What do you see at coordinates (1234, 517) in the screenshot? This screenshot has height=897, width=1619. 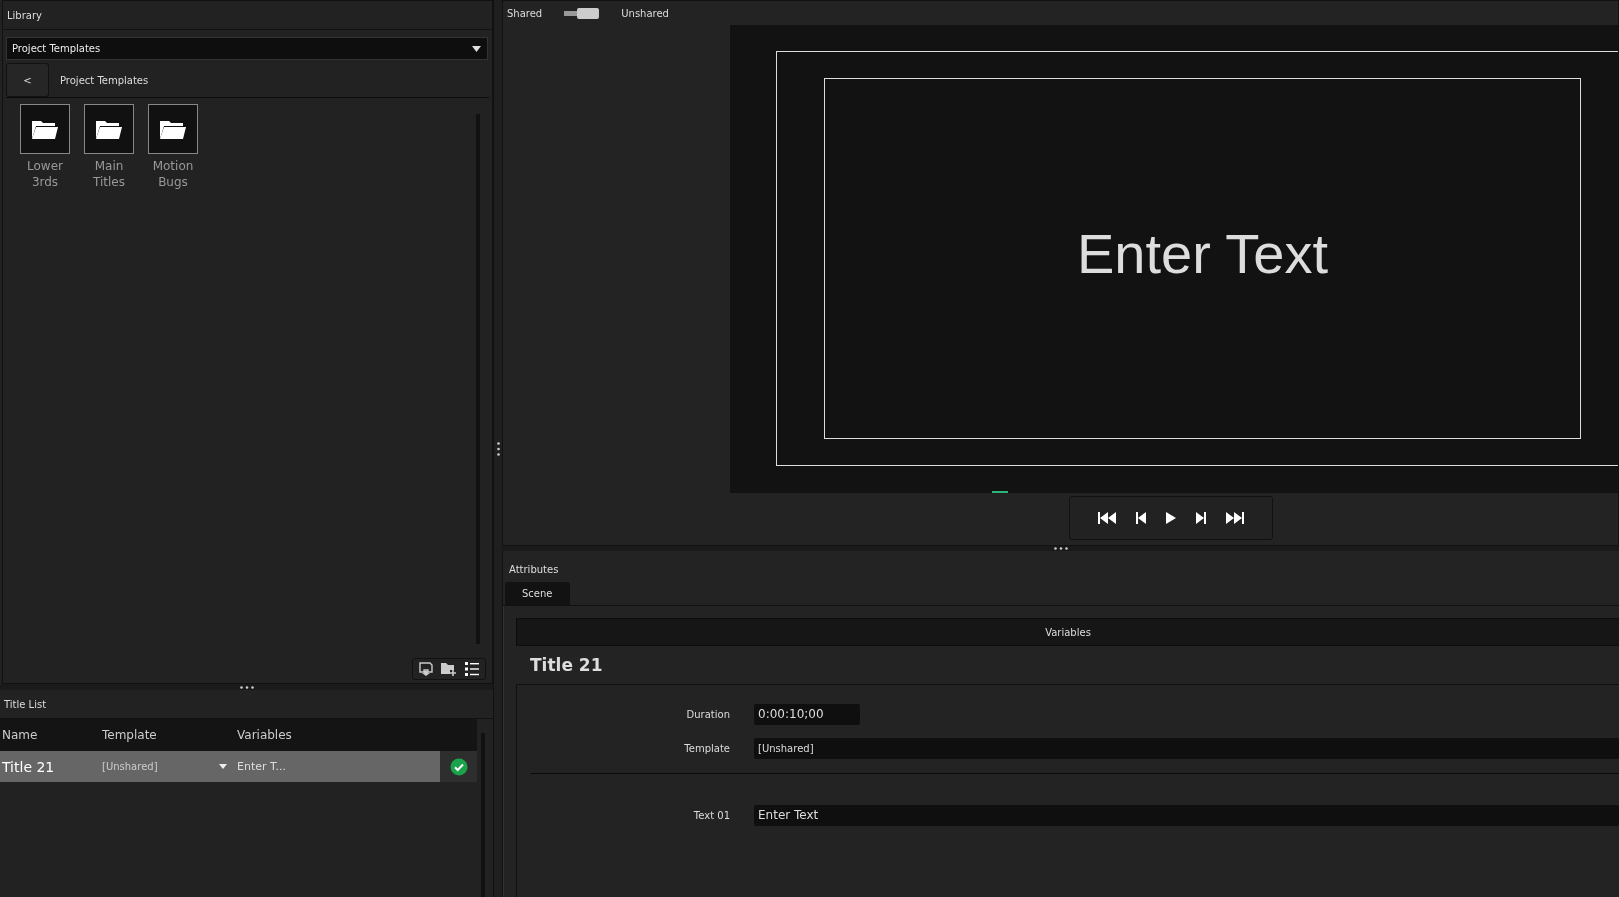 I see `skip-to-end-icon` at bounding box center [1234, 517].